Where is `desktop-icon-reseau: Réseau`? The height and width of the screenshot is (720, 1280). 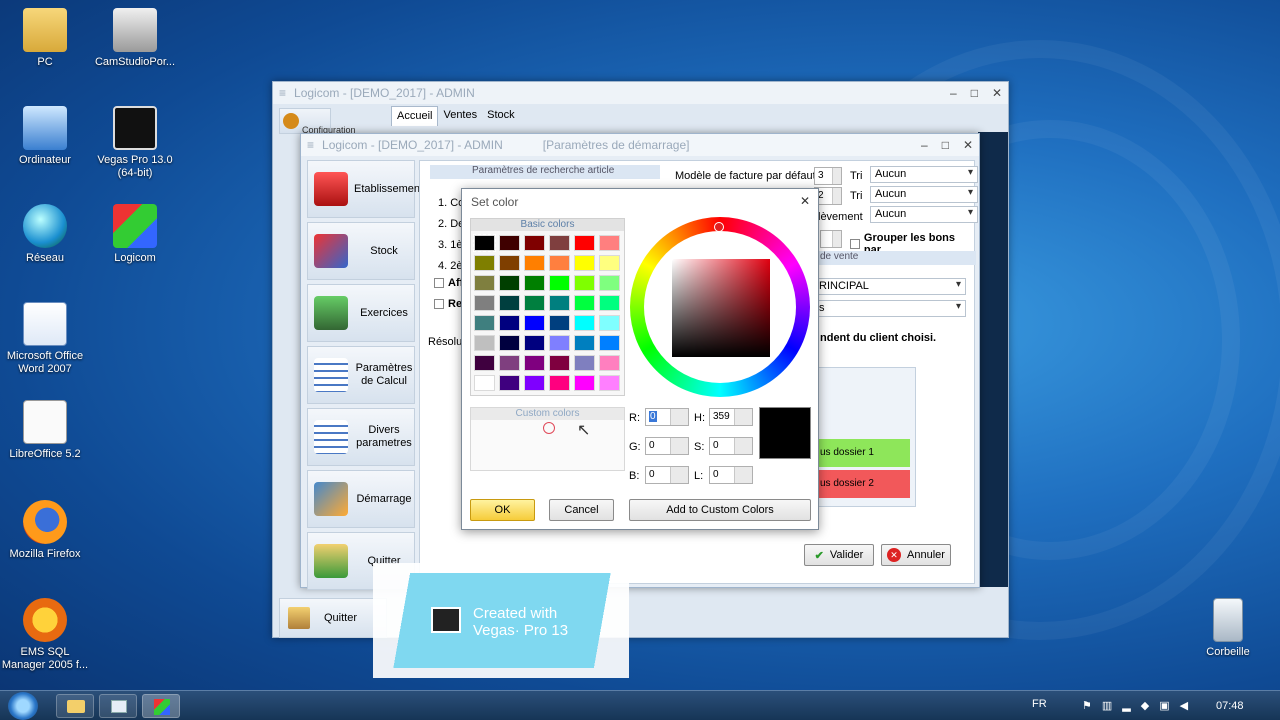
desktop-icon-reseau: Réseau is located at coordinates (45, 234).